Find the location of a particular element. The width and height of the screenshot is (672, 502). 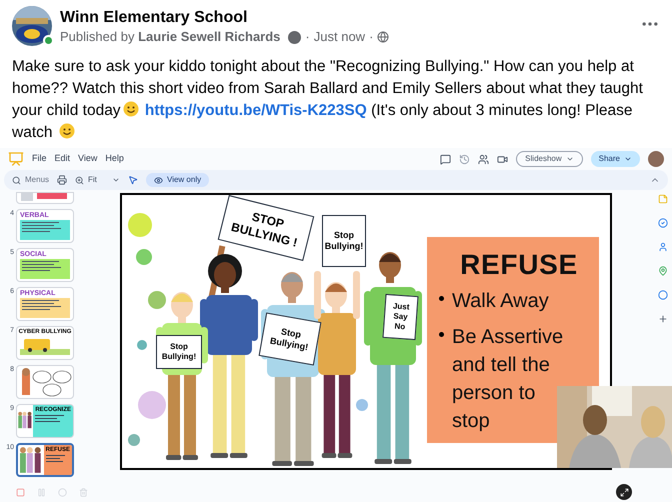

account-avatar is located at coordinates (656, 159).